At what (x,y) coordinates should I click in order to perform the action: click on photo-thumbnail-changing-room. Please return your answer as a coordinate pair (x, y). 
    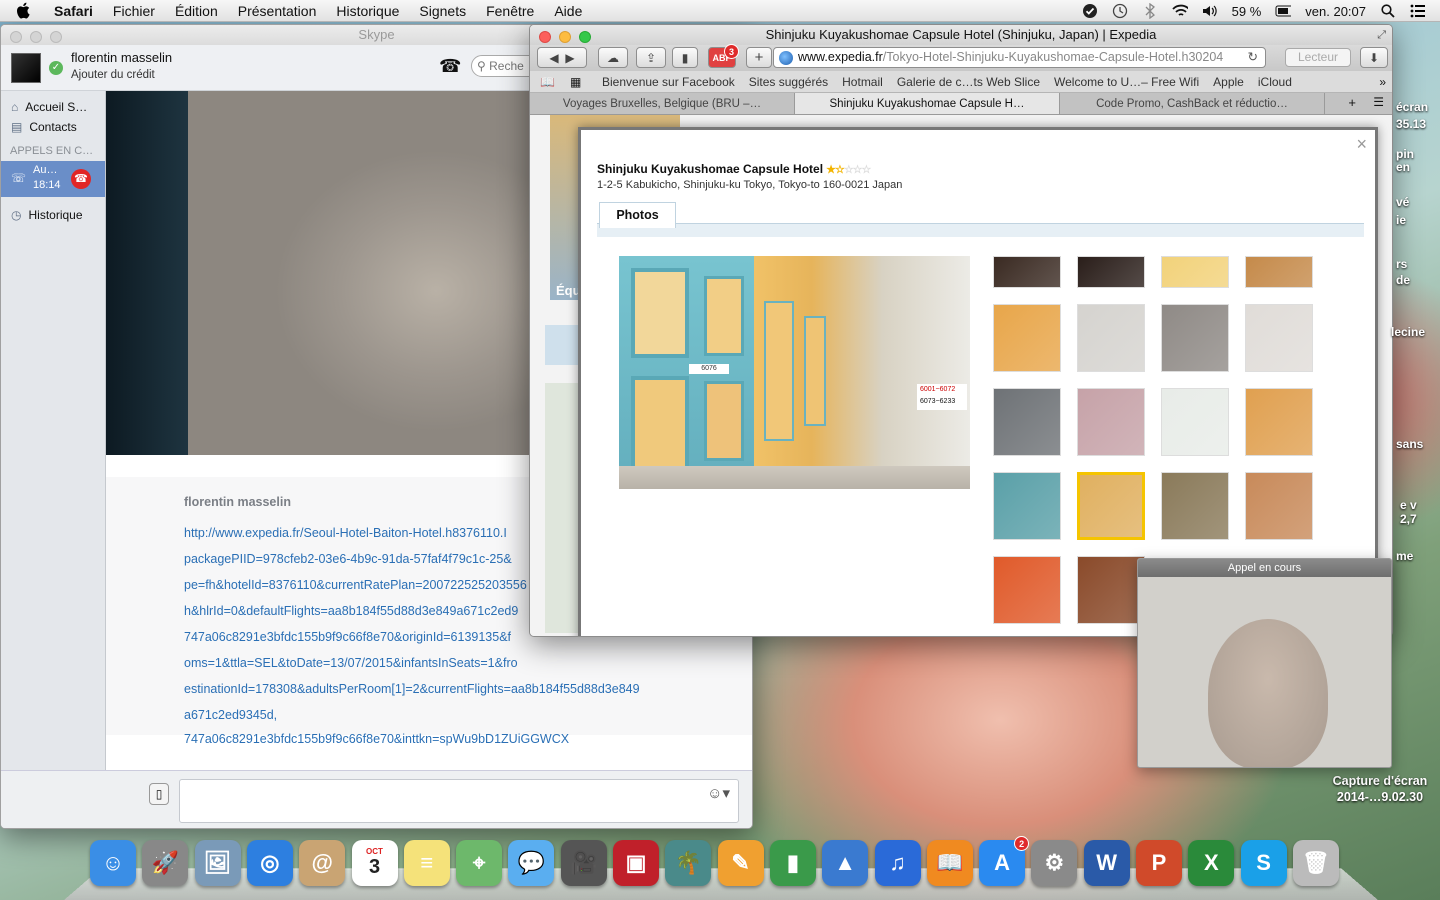
    Looking at the image, I should click on (1279, 422).